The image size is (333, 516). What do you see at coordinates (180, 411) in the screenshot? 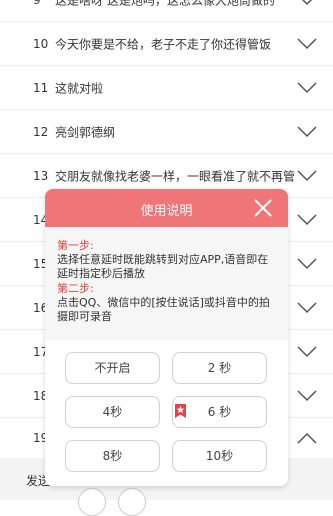
I see `selected-star-icon` at bounding box center [180, 411].